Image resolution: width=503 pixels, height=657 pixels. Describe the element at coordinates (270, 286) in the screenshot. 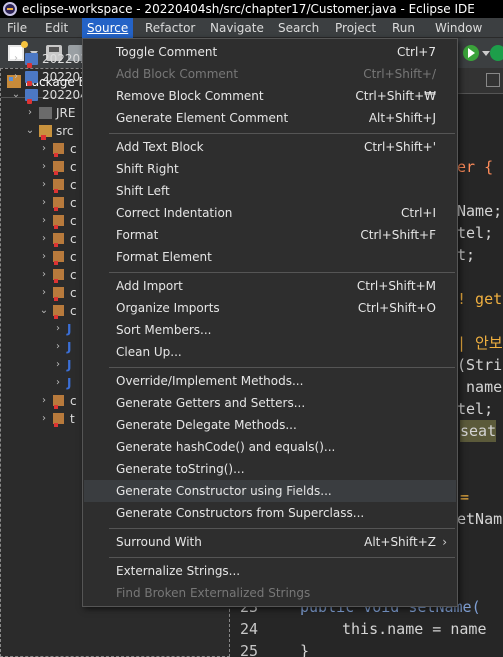

I see `menu-item-add-import: Add Import Ctrl+Shift+M` at that location.